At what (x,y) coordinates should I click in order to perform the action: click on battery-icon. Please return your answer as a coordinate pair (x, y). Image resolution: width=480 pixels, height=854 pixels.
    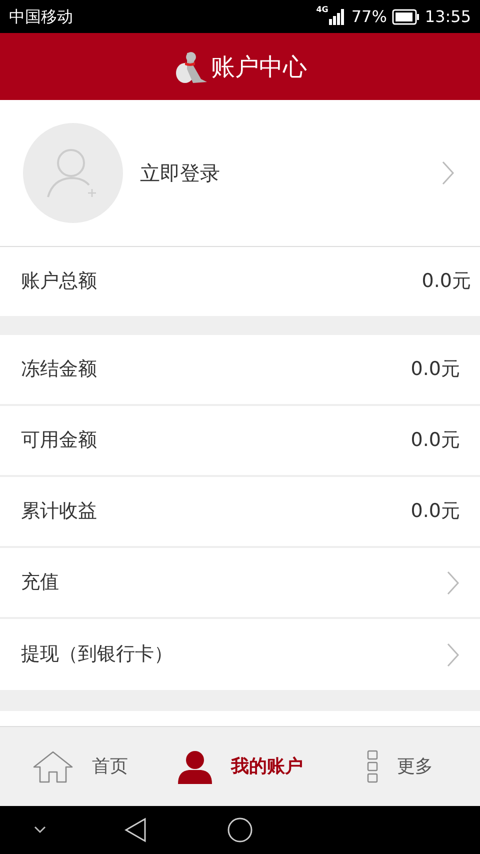
    Looking at the image, I should click on (406, 16).